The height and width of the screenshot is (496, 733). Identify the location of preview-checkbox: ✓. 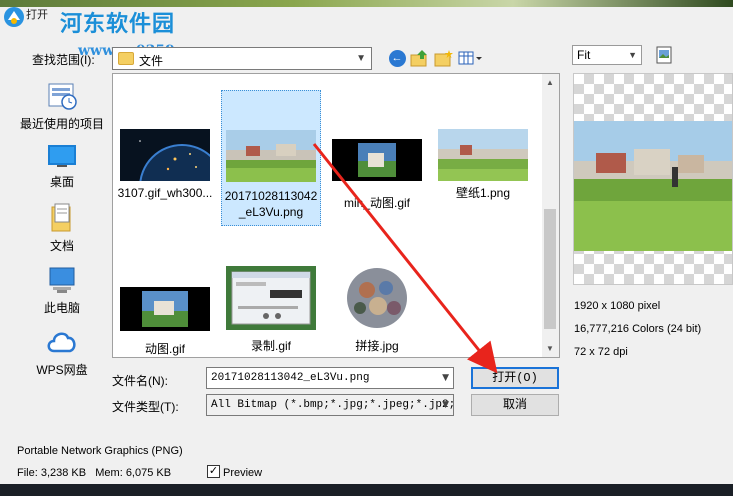
(213, 471).